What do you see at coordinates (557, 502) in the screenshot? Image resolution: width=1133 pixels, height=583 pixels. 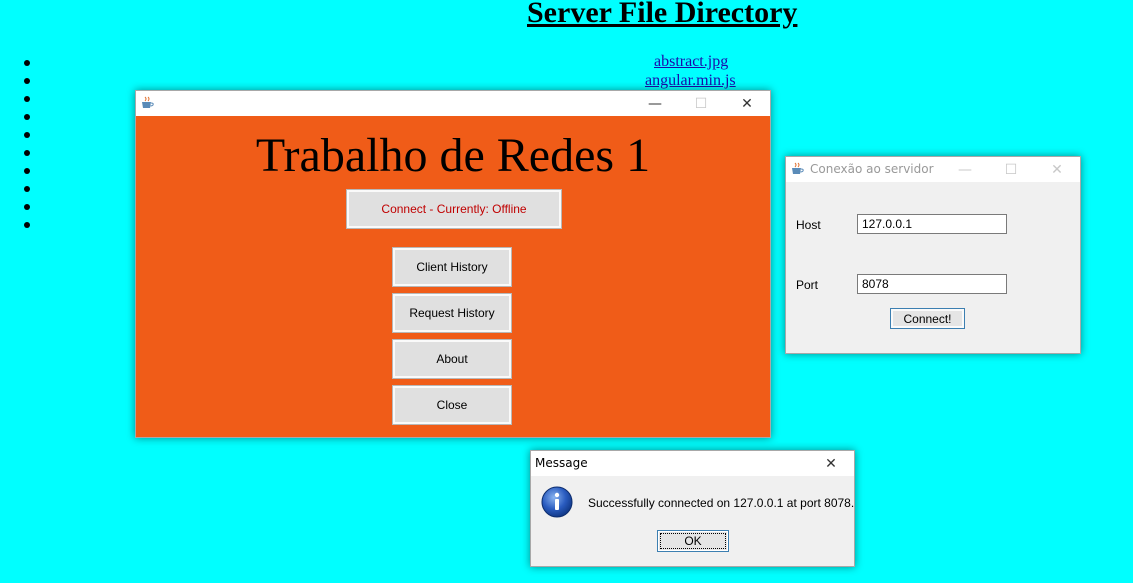 I see `info-icon` at bounding box center [557, 502].